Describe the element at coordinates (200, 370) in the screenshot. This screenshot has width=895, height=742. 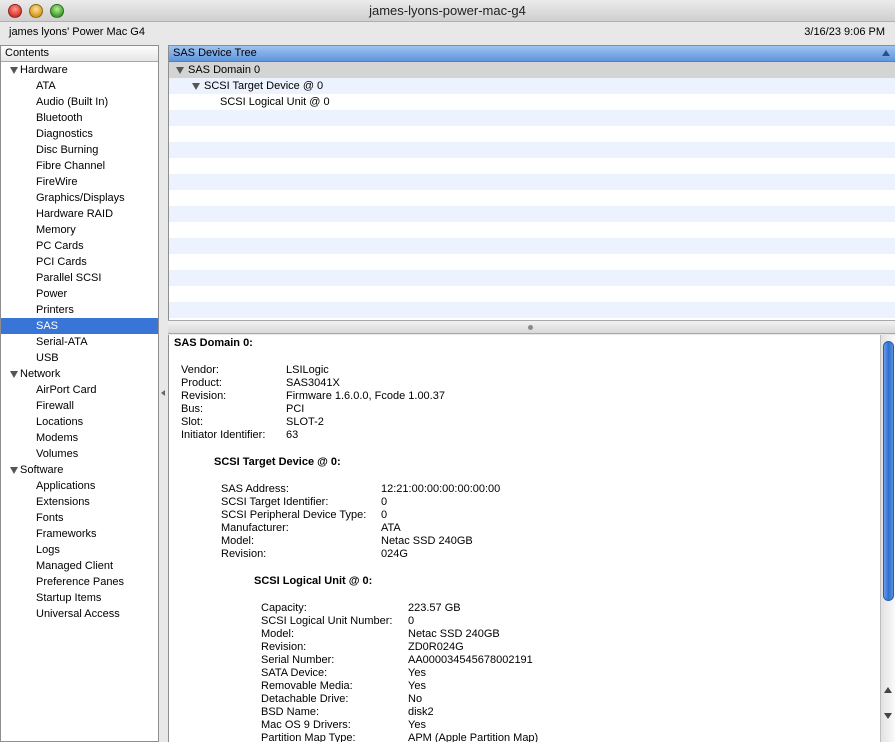
I see `field-label: Vendor:` at that location.